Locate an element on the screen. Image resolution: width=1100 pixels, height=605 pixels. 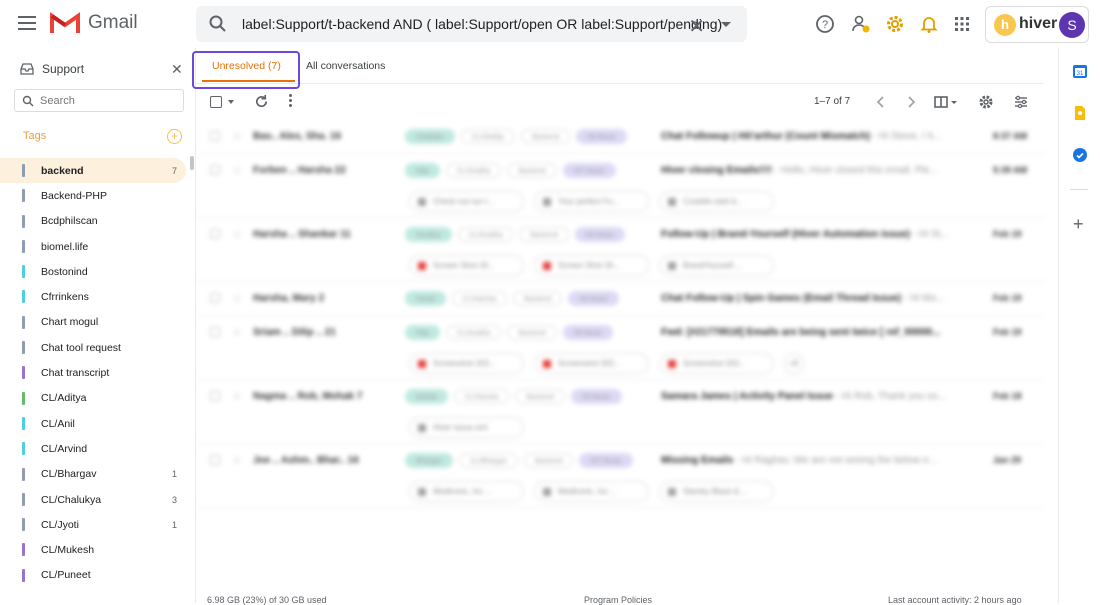
search-icon is located at coordinates (218, 24).